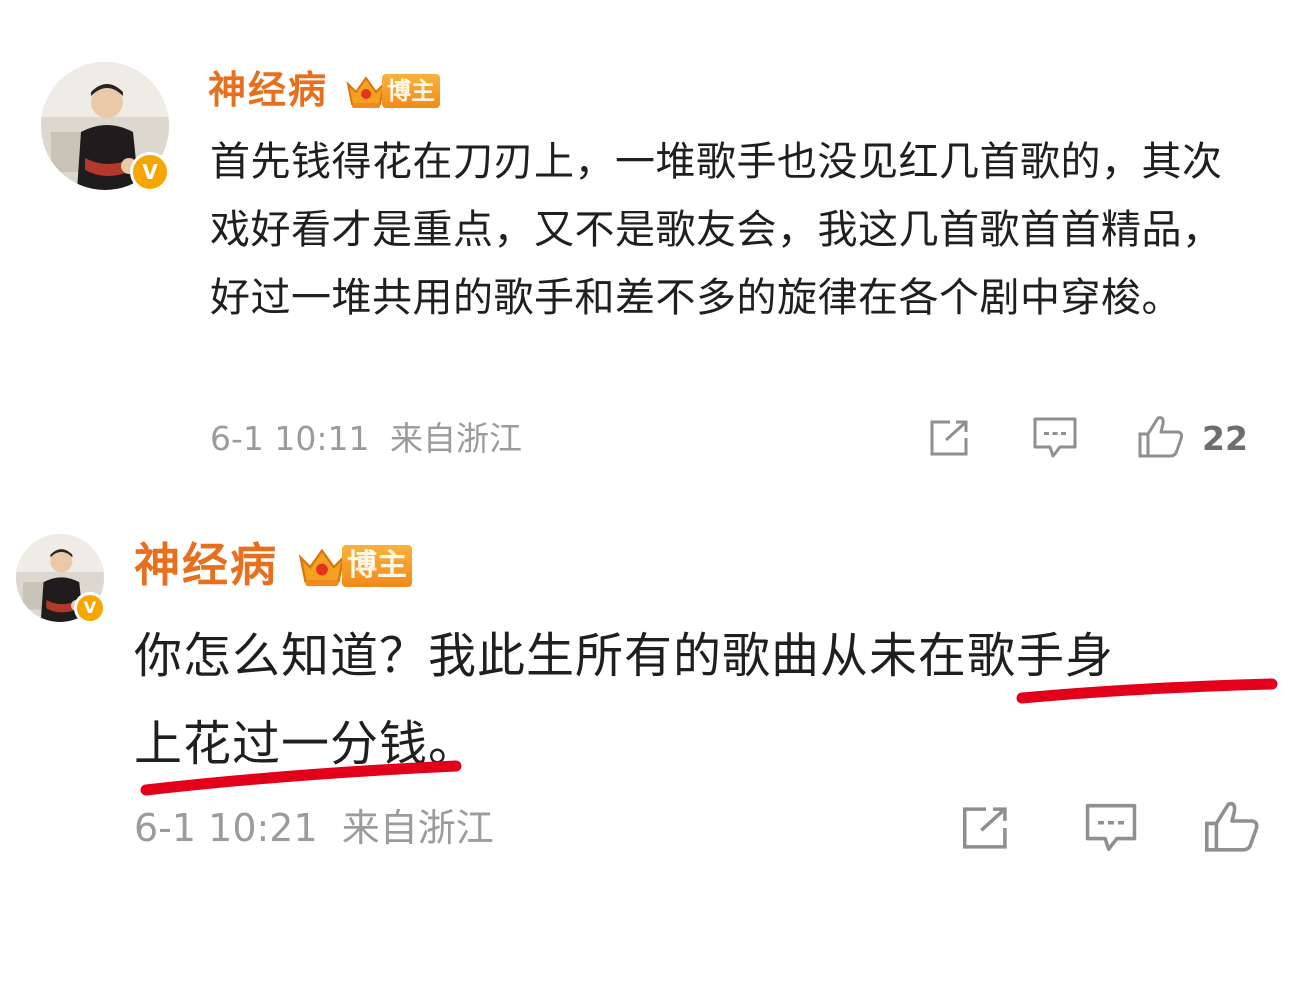 This screenshot has width=1290, height=997. Describe the element at coordinates (1225, 438) in the screenshot. I see `like-count: 22` at that location.